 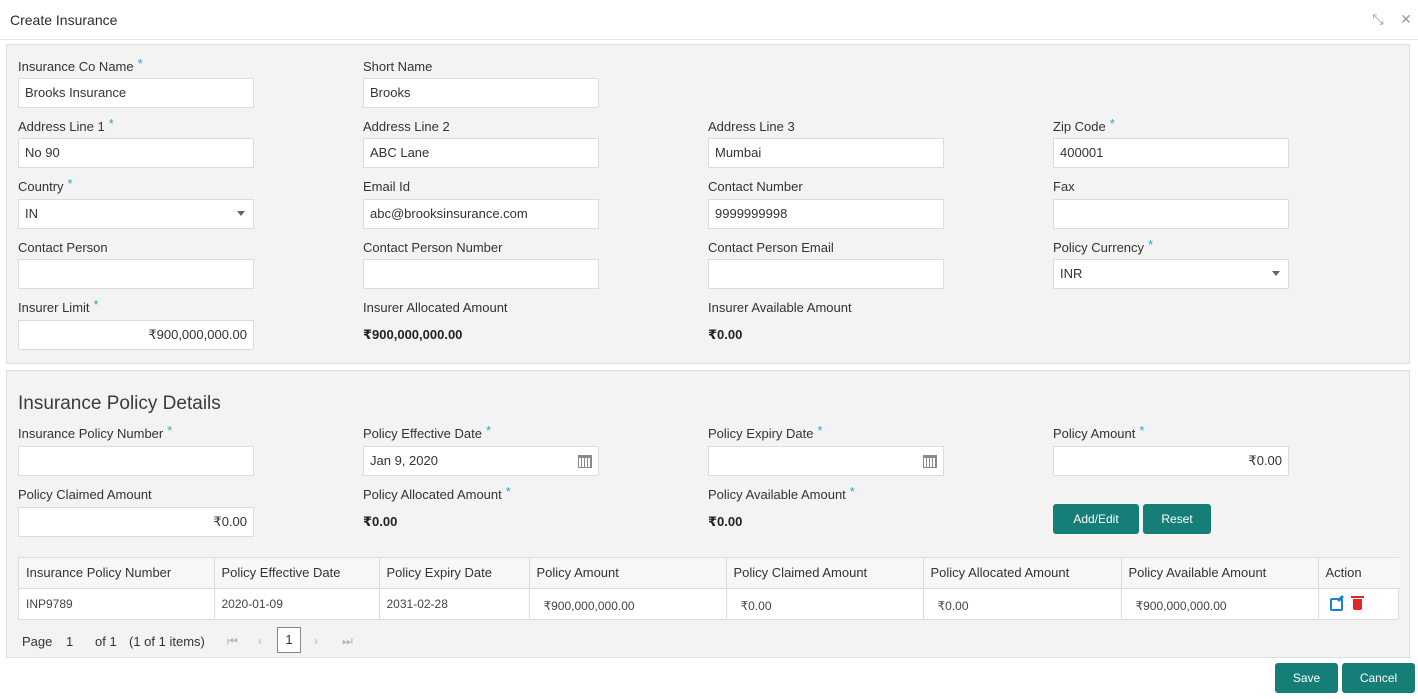 I want to click on email-id-label: Email Id, so click(x=386, y=186).